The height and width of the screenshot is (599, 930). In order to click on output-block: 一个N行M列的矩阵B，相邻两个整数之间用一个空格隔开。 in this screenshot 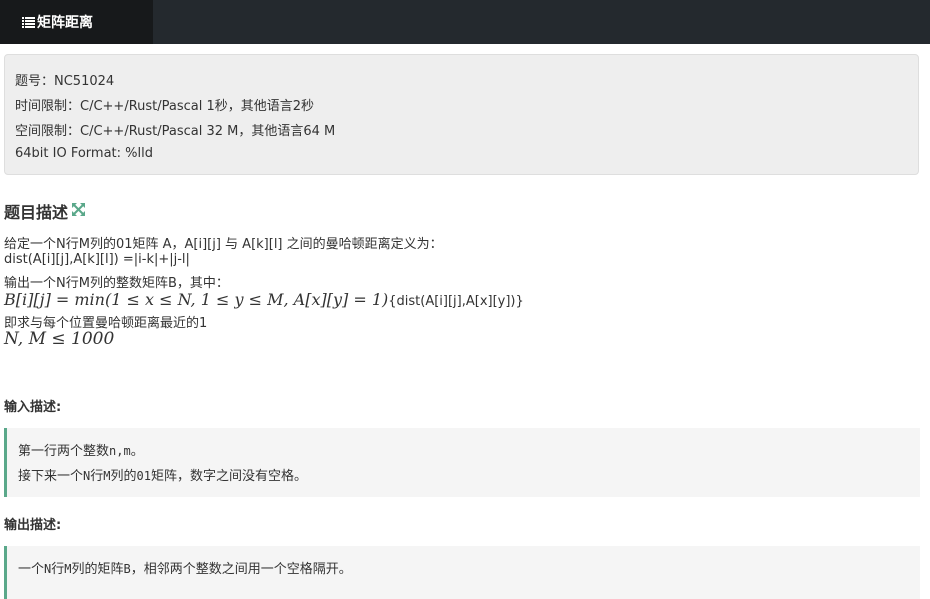, I will do `click(462, 572)`.